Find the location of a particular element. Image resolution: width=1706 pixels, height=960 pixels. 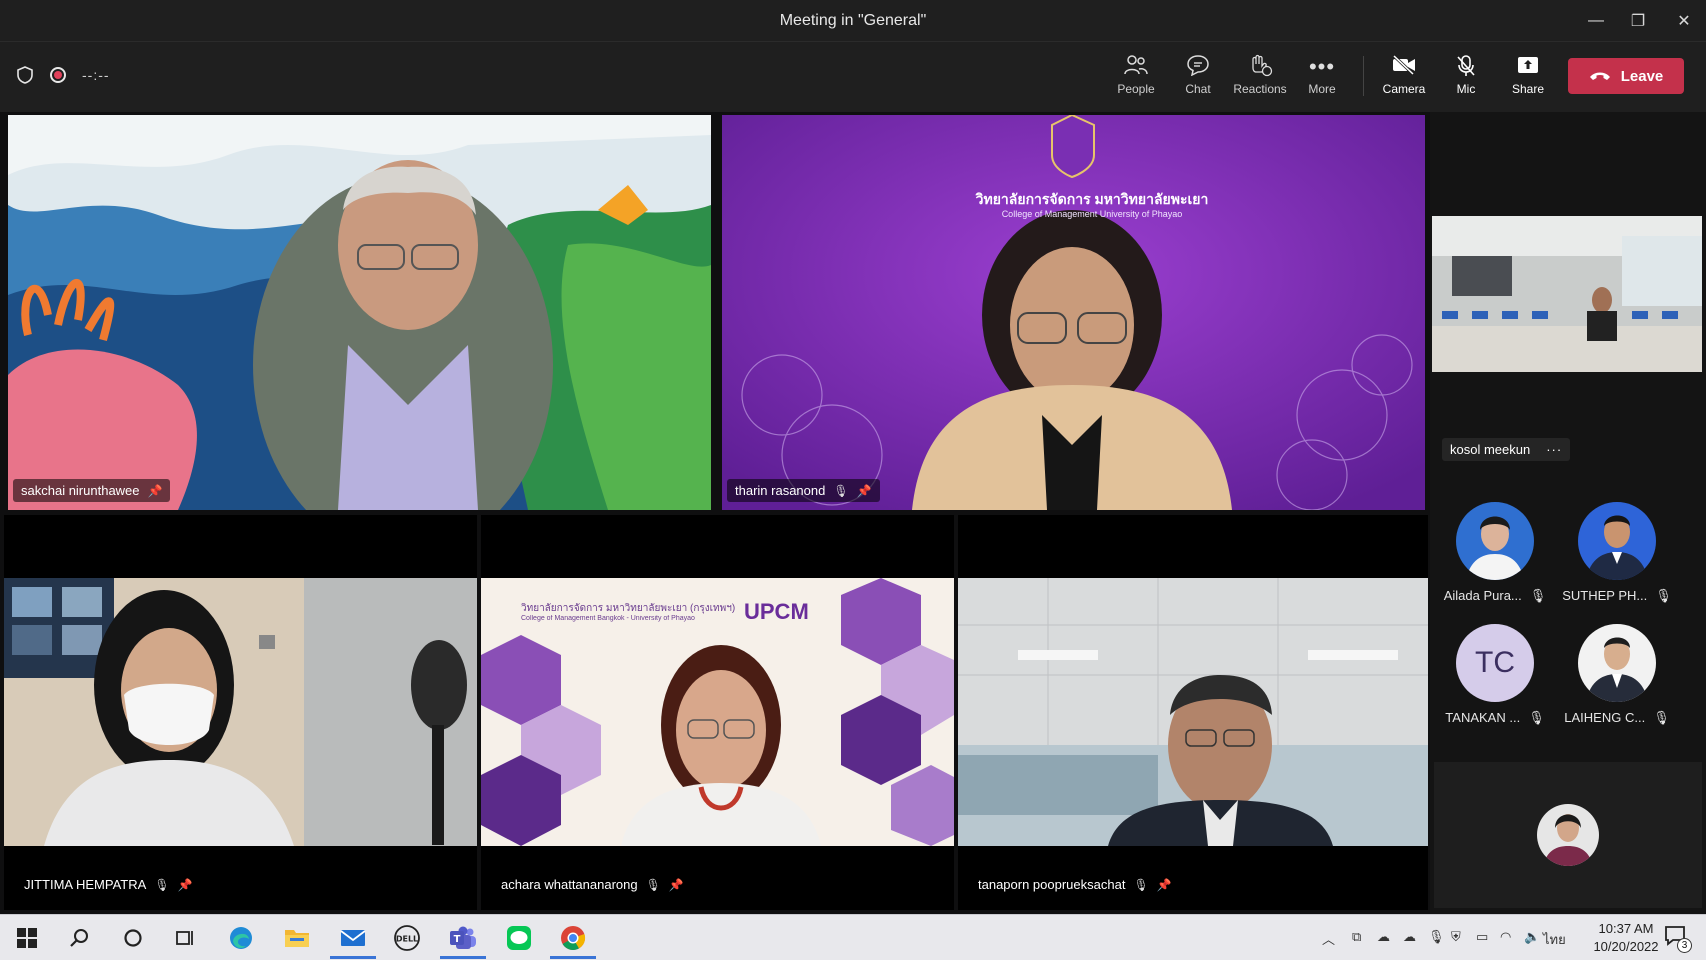

self-view-tile is located at coordinates (1568, 835).